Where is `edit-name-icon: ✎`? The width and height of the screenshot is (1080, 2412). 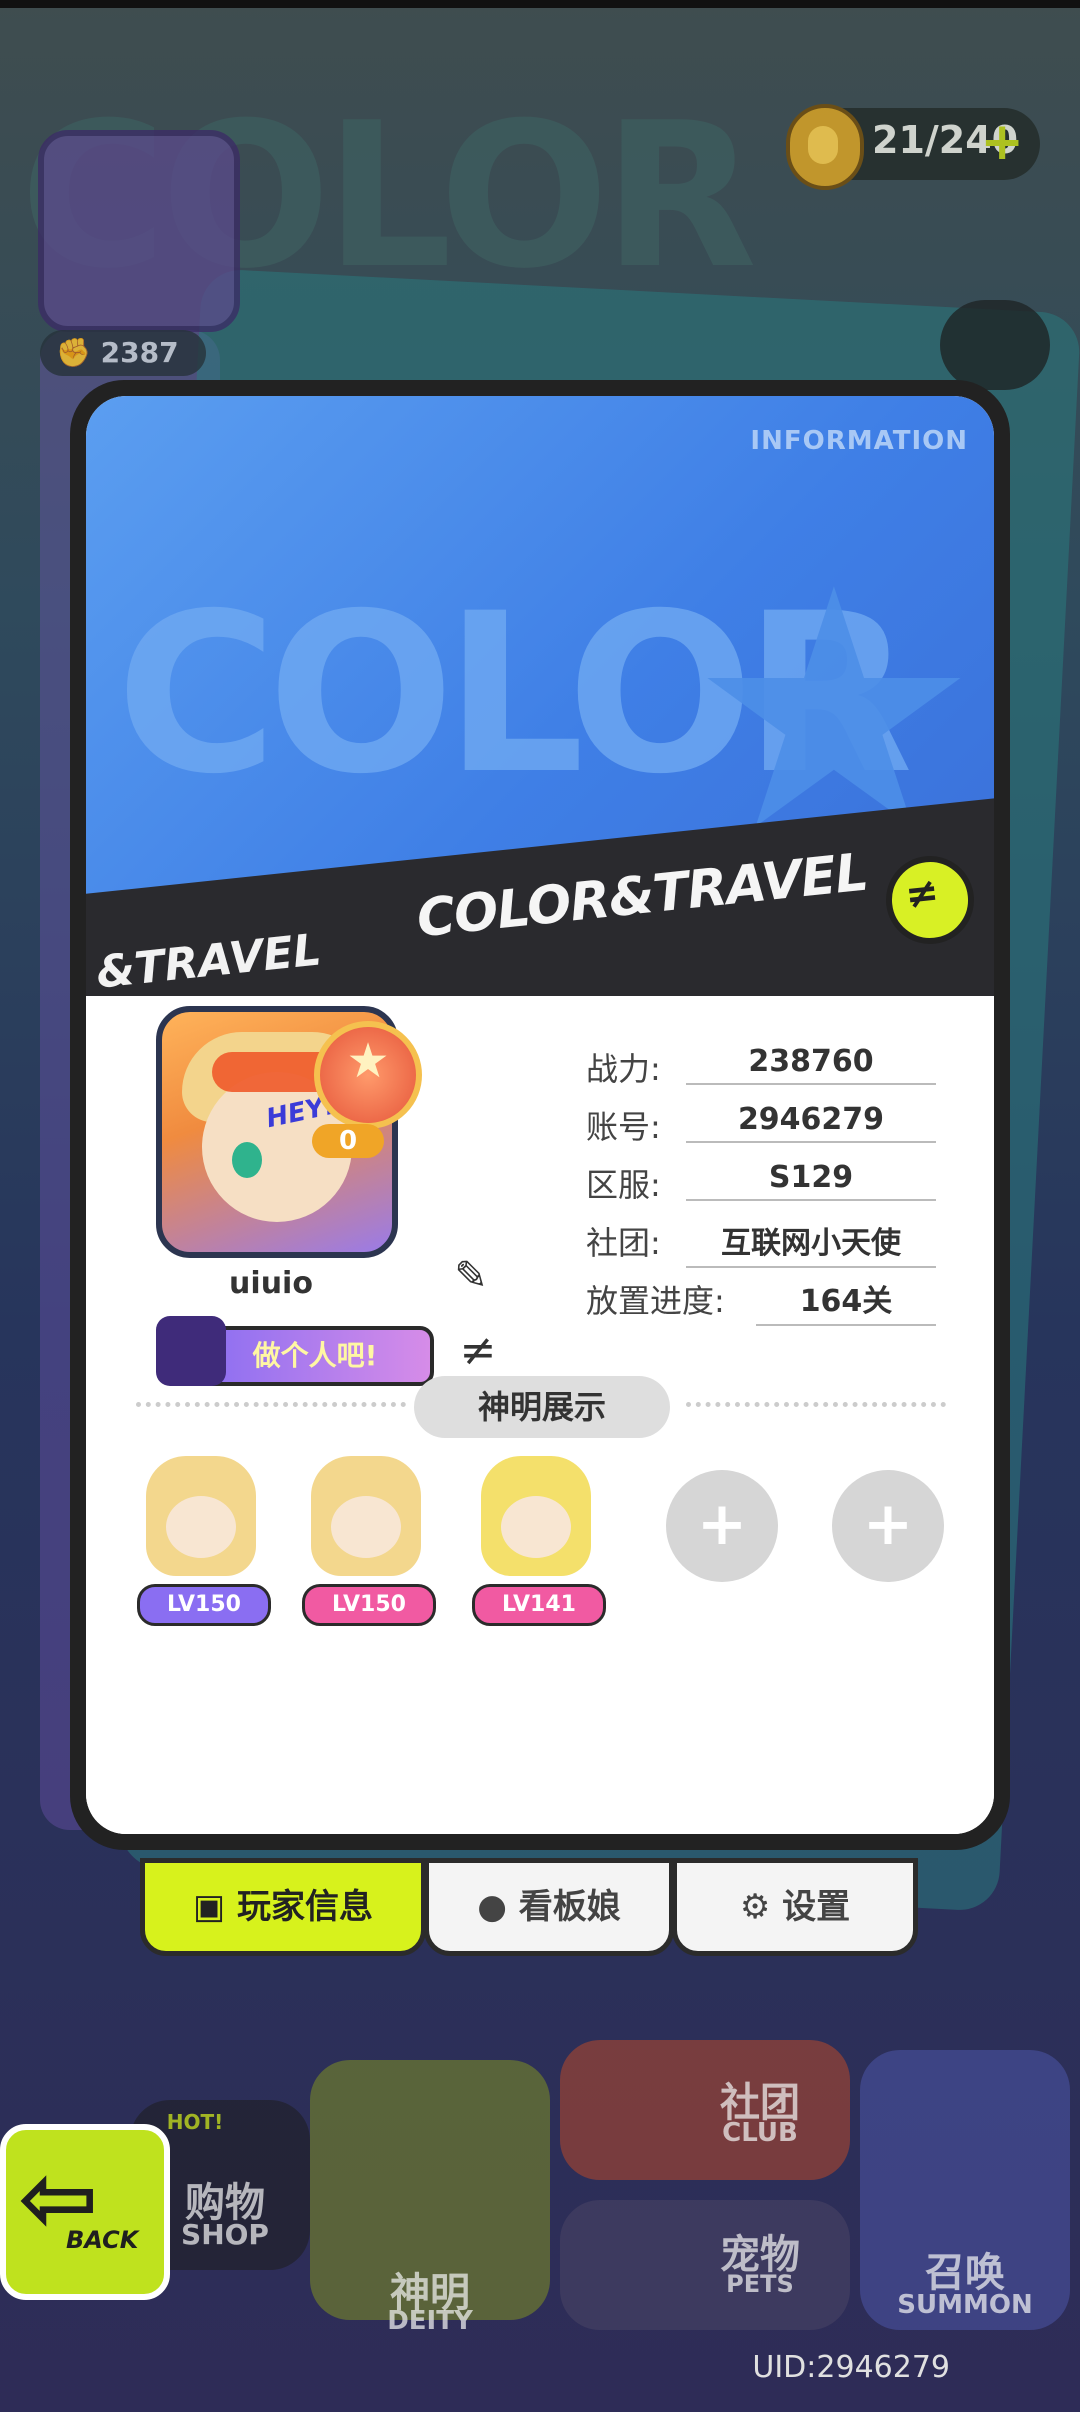
edit-name-icon: ✎ is located at coordinates (471, 1276).